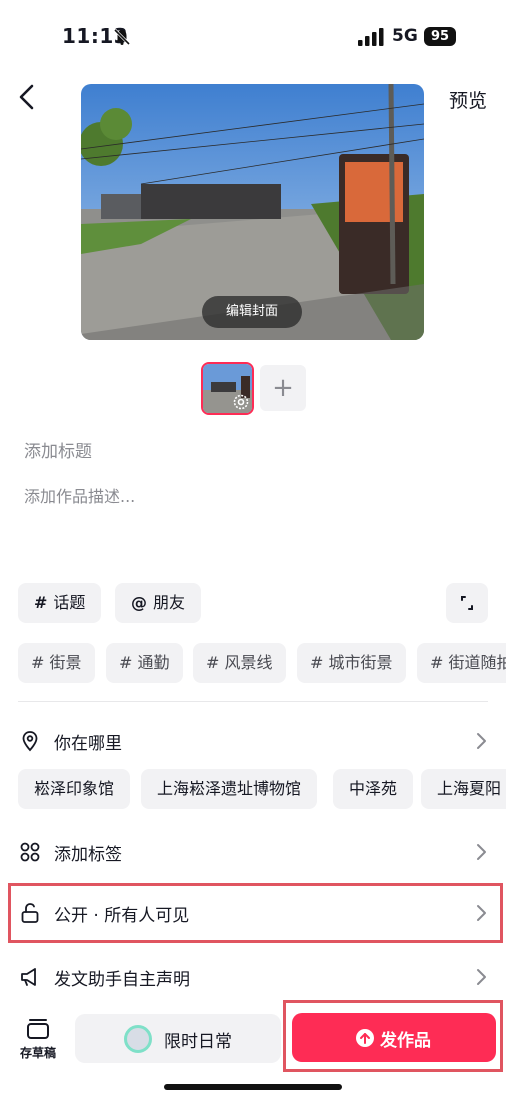  What do you see at coordinates (227, 388) in the screenshot?
I see `image-thumbnail` at bounding box center [227, 388].